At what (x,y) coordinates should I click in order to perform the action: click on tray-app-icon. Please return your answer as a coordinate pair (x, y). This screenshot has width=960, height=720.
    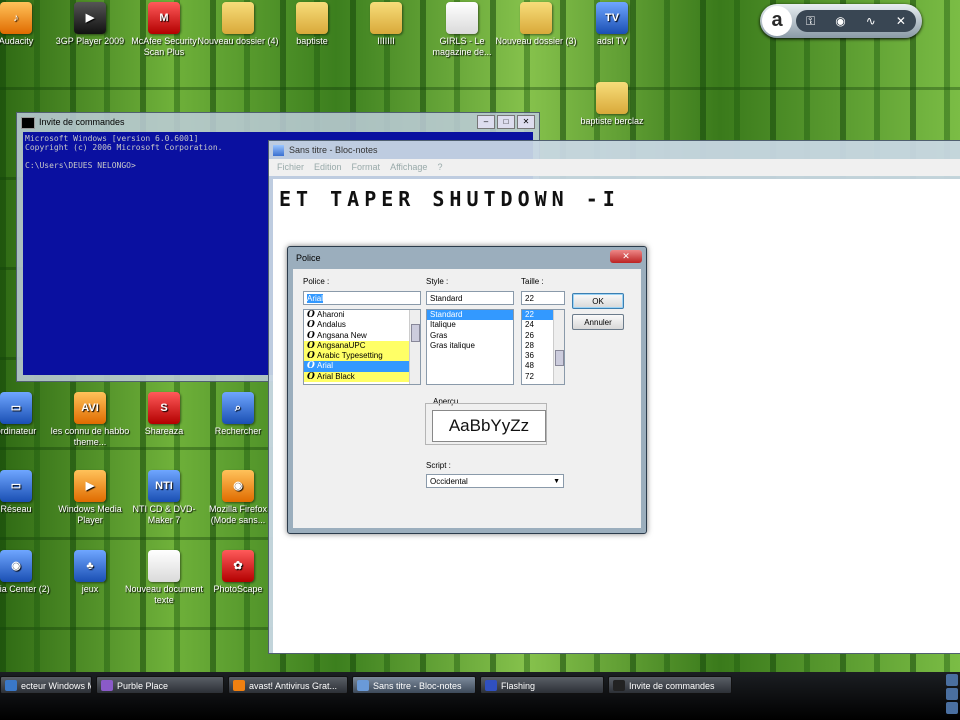
    Looking at the image, I should click on (952, 708).